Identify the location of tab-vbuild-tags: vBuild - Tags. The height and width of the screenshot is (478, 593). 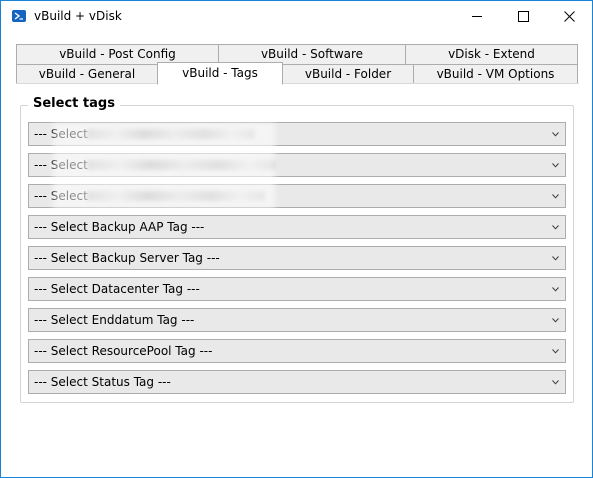
(220, 73).